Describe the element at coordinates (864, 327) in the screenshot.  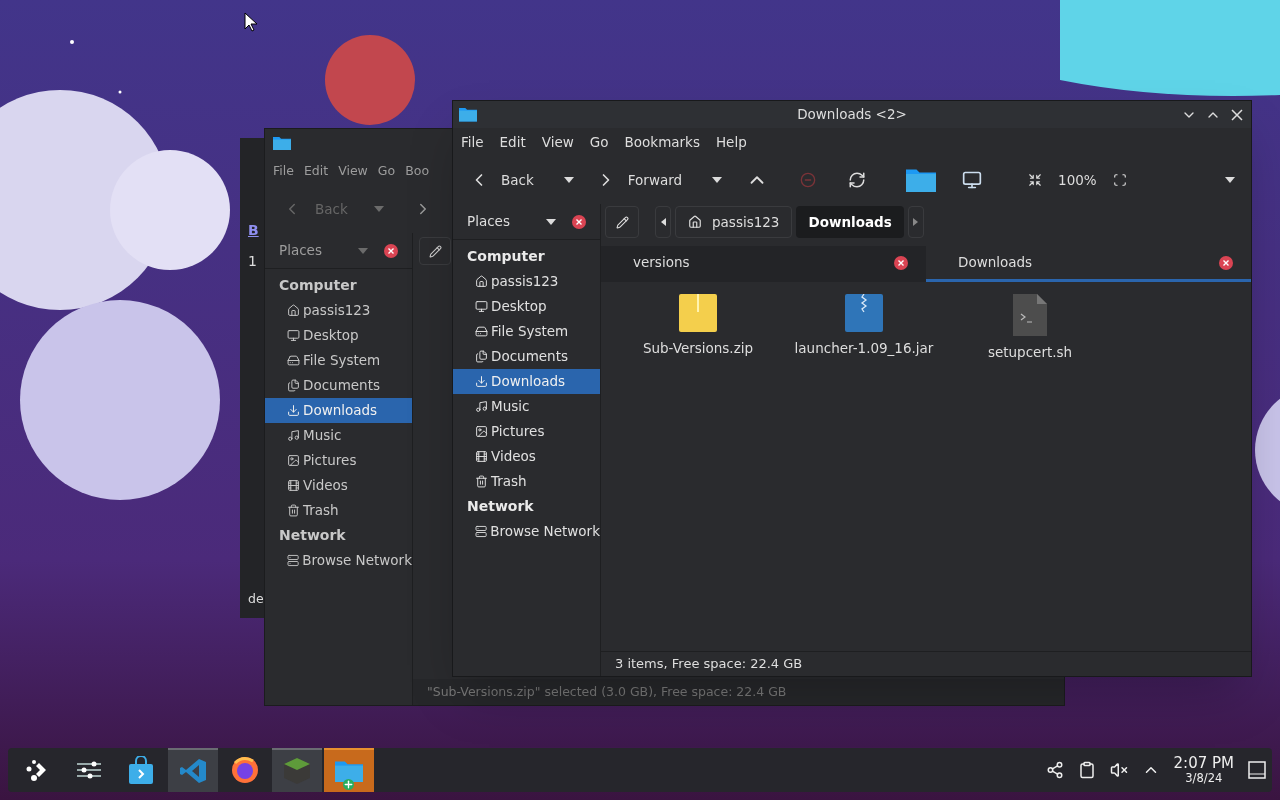
I see `grid-item: launcher-1.09_16.jar` at that location.